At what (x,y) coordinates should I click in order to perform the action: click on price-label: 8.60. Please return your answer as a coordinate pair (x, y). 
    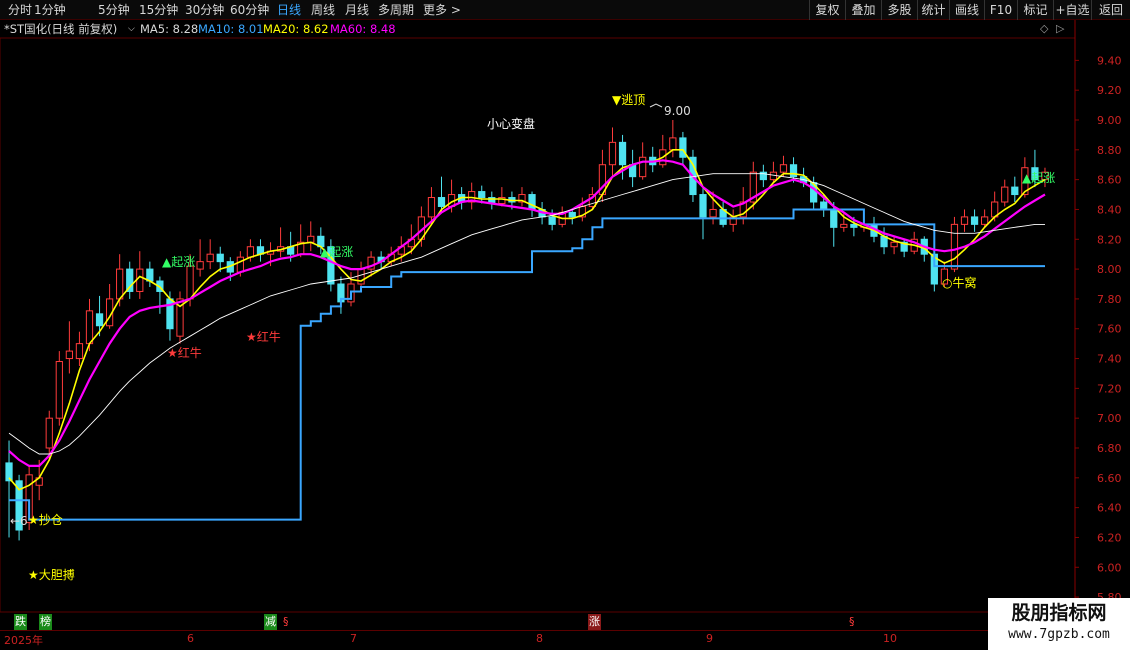
    Looking at the image, I should click on (1109, 180).